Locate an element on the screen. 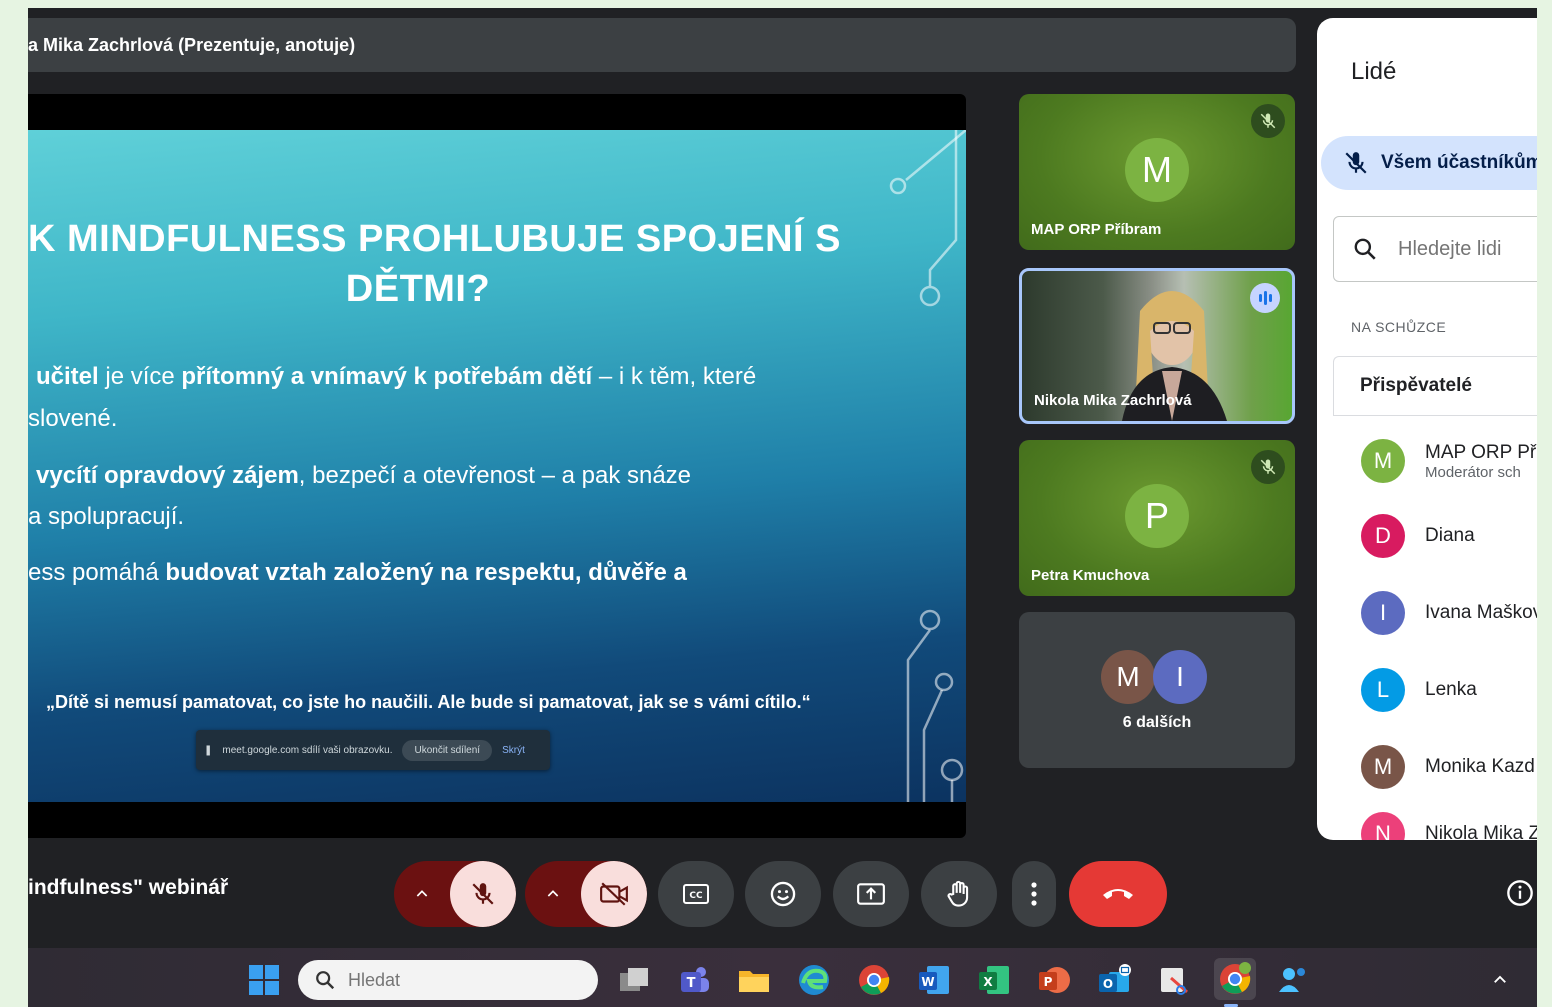 The width and height of the screenshot is (1552, 1007). people-search is located at coordinates (1435, 249).